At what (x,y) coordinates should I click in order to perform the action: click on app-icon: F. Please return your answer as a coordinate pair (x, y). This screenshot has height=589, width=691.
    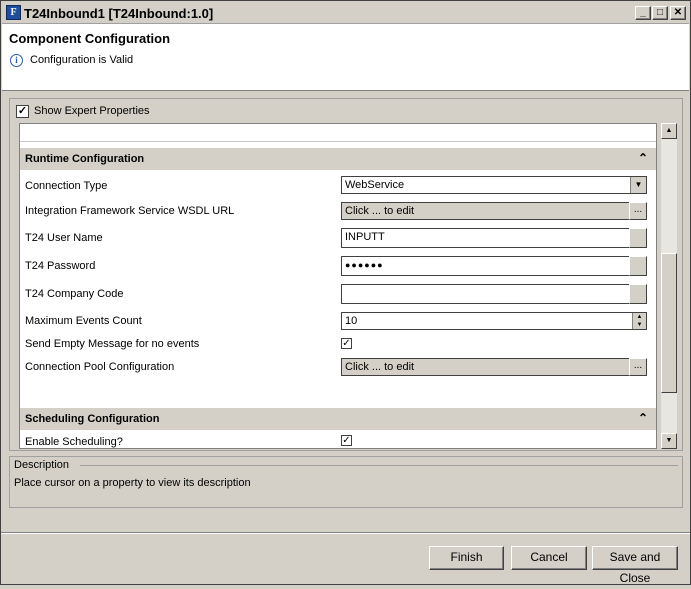
    Looking at the image, I should click on (13, 12).